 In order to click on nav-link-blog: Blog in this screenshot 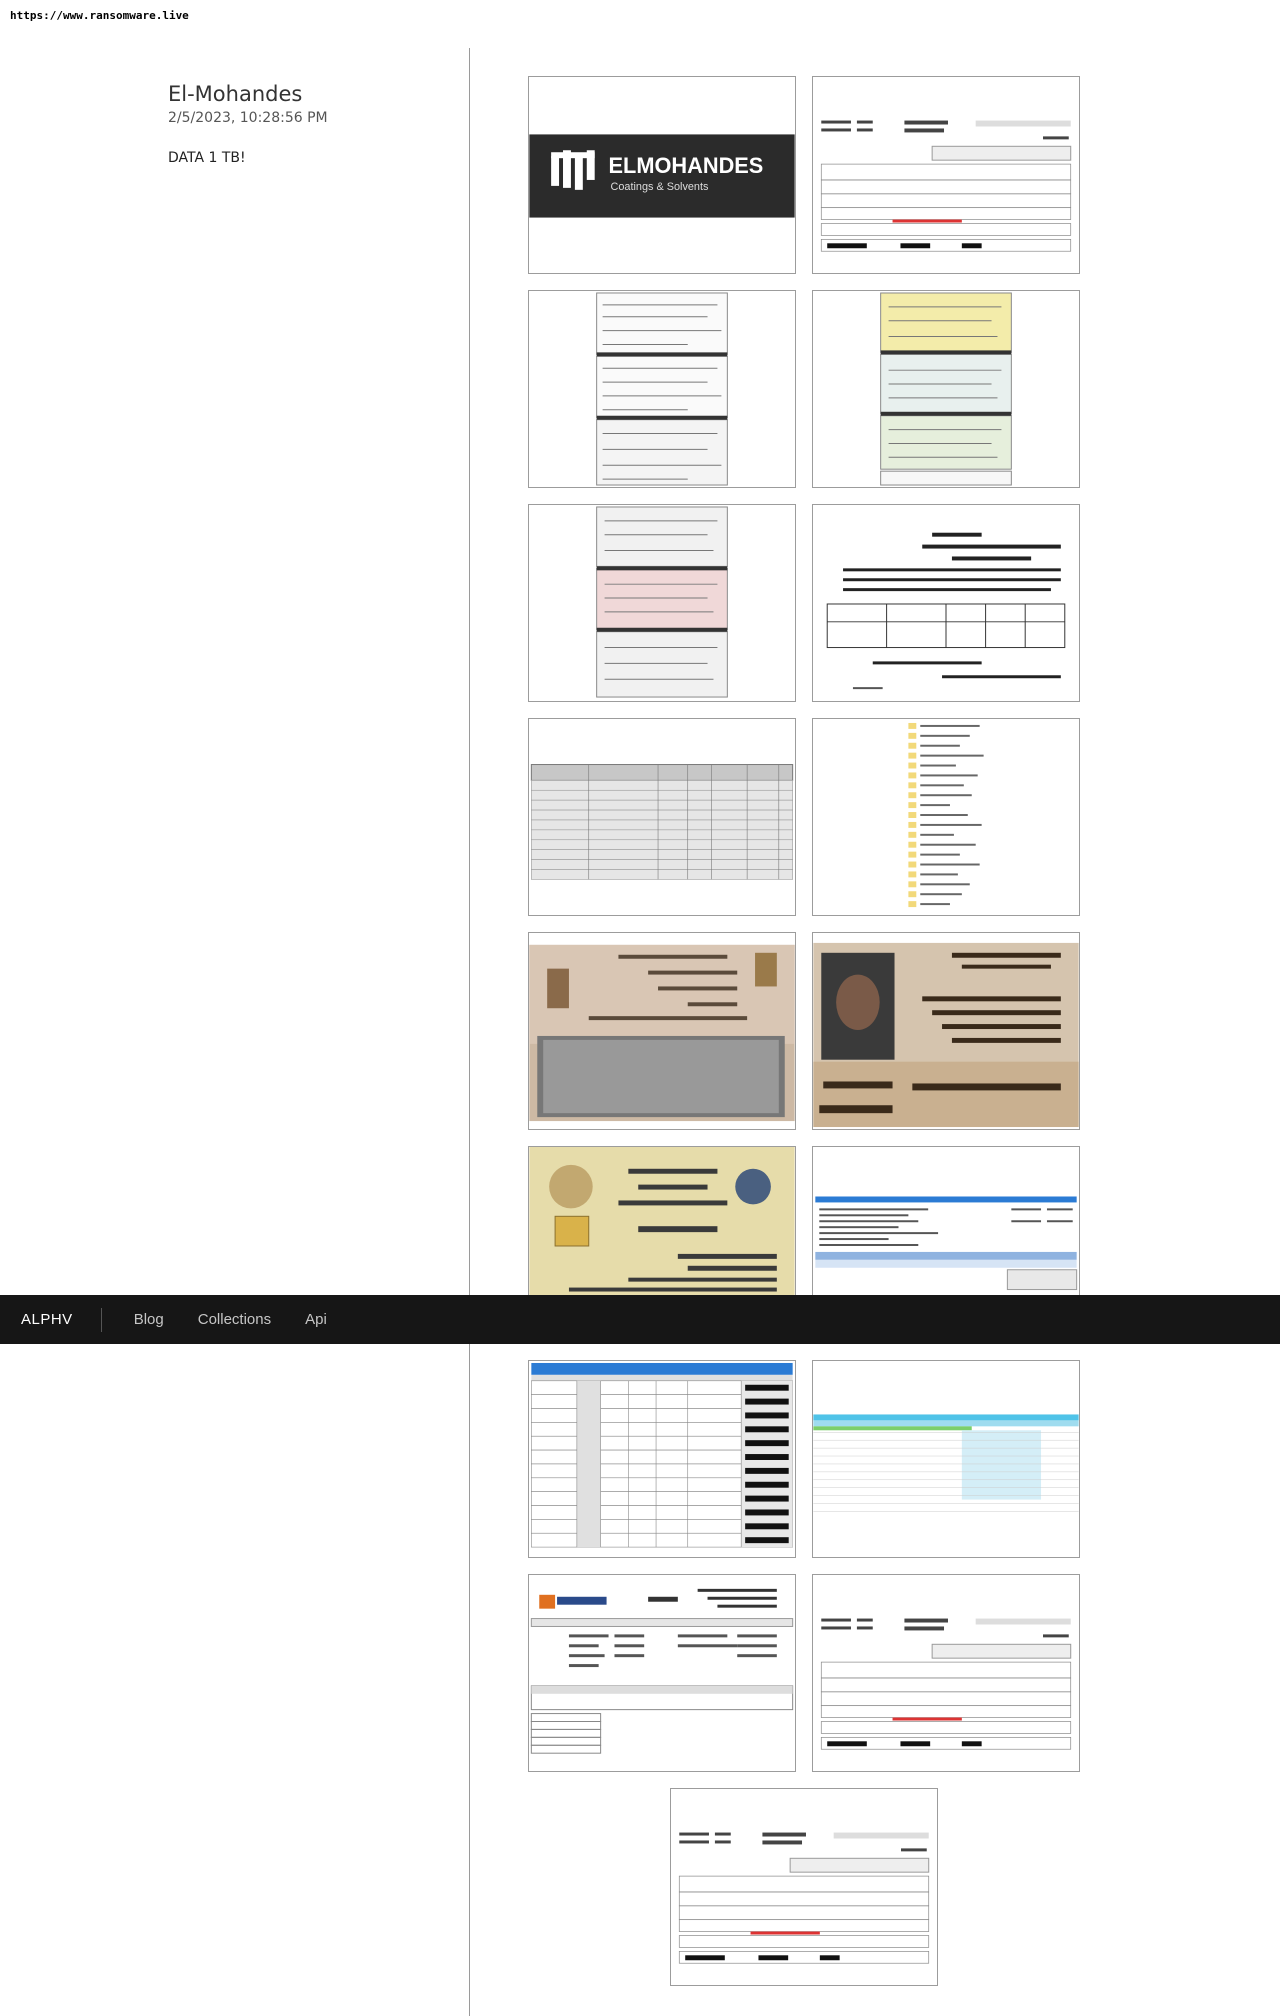, I will do `click(149, 1319)`.